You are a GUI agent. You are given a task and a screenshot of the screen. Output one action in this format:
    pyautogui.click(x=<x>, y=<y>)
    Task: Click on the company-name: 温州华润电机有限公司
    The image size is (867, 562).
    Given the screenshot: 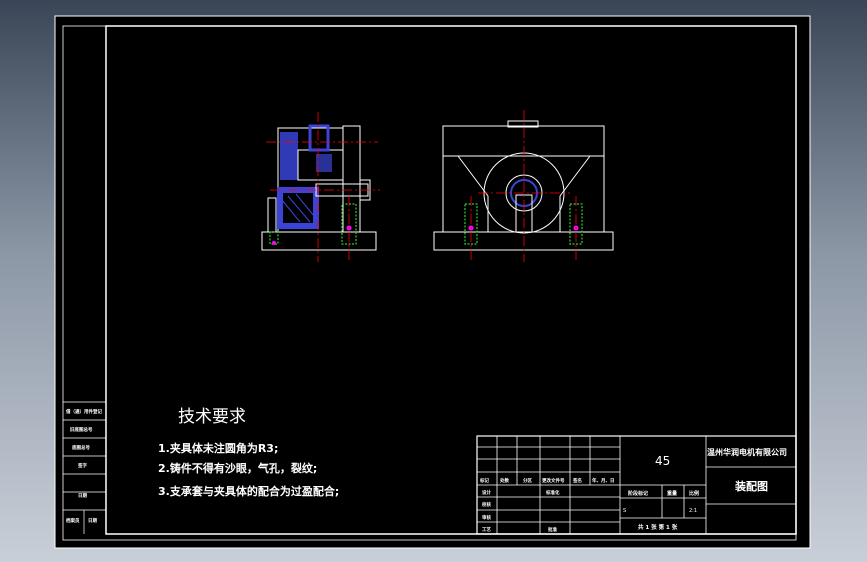 What is the action you would take?
    pyautogui.click(x=747, y=452)
    